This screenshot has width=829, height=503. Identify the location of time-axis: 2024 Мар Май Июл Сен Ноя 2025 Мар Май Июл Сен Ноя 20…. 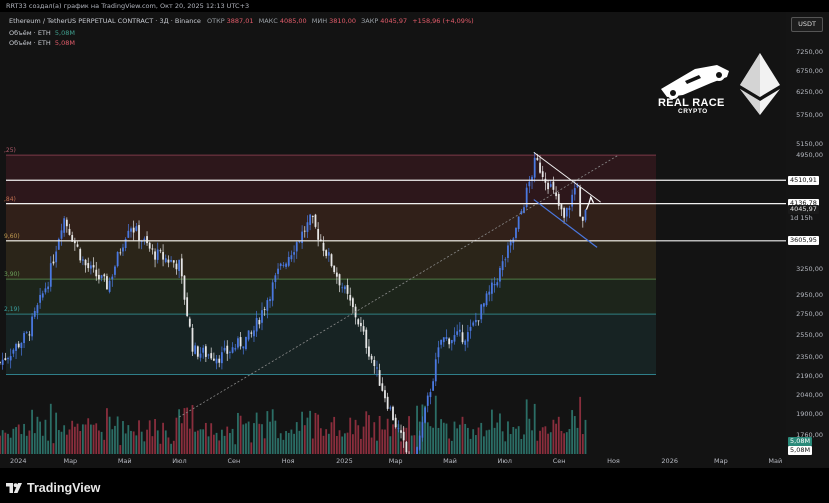
(393, 461).